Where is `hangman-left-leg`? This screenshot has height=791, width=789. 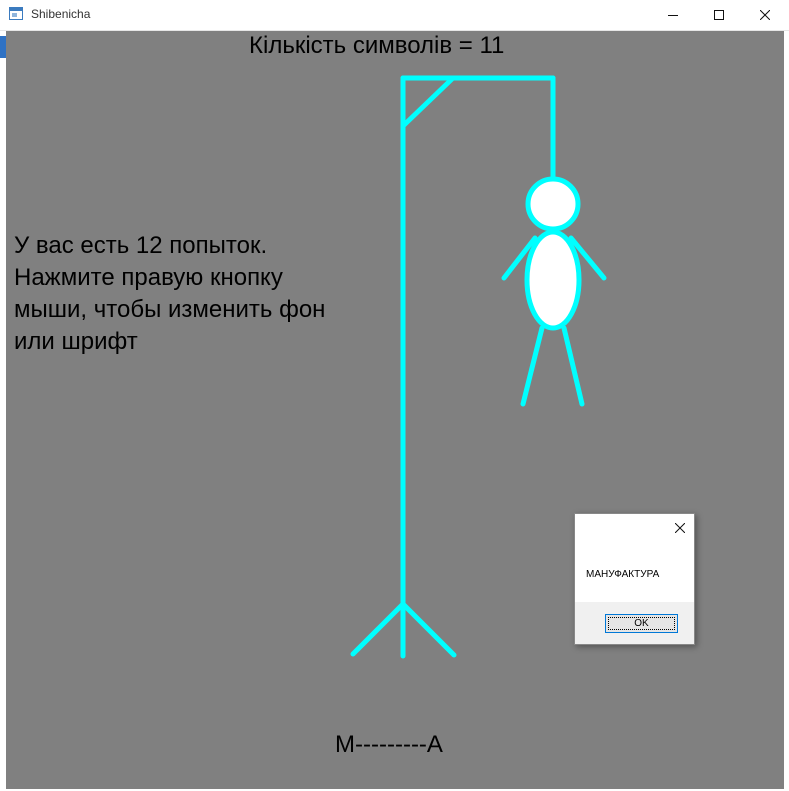
hangman-left-leg is located at coordinates (532, 366).